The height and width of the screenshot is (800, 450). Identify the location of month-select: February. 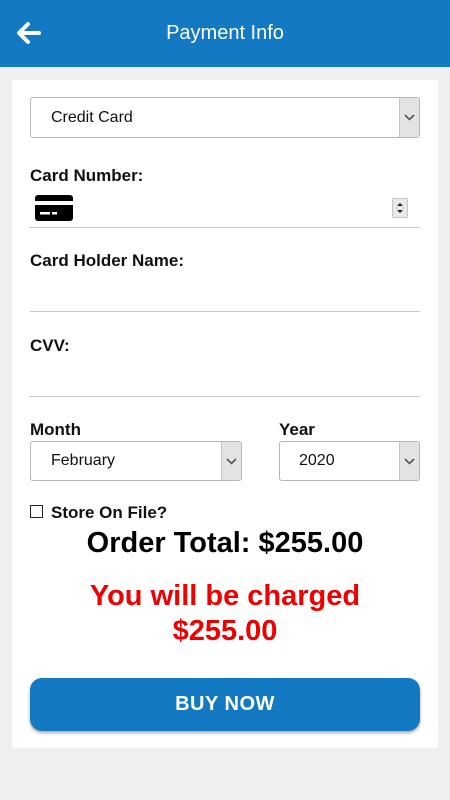
(136, 461).